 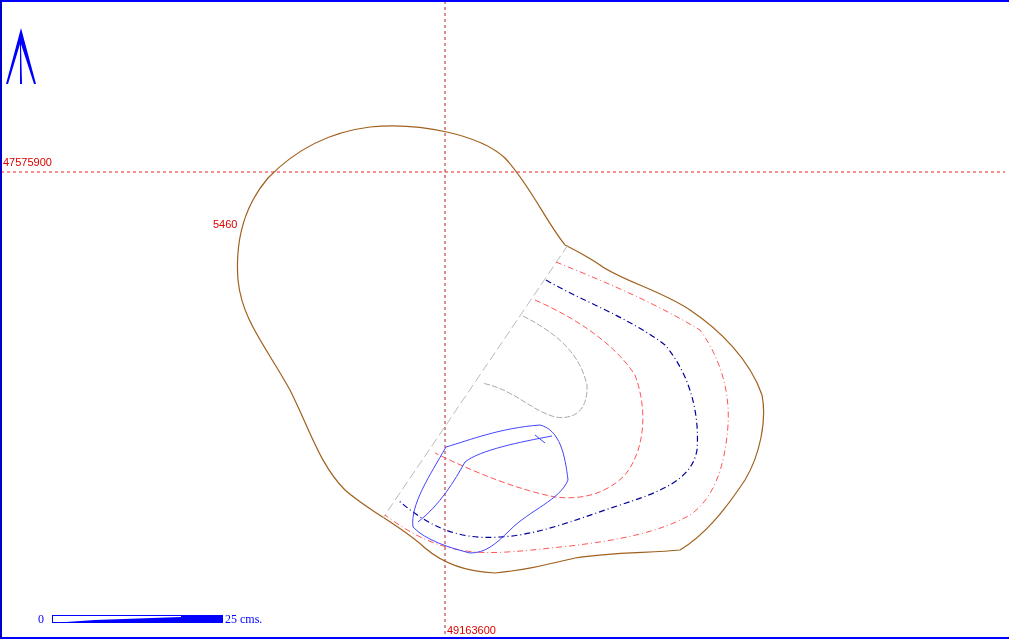 What do you see at coordinates (21, 56) in the screenshot?
I see `north-arrow-icon` at bounding box center [21, 56].